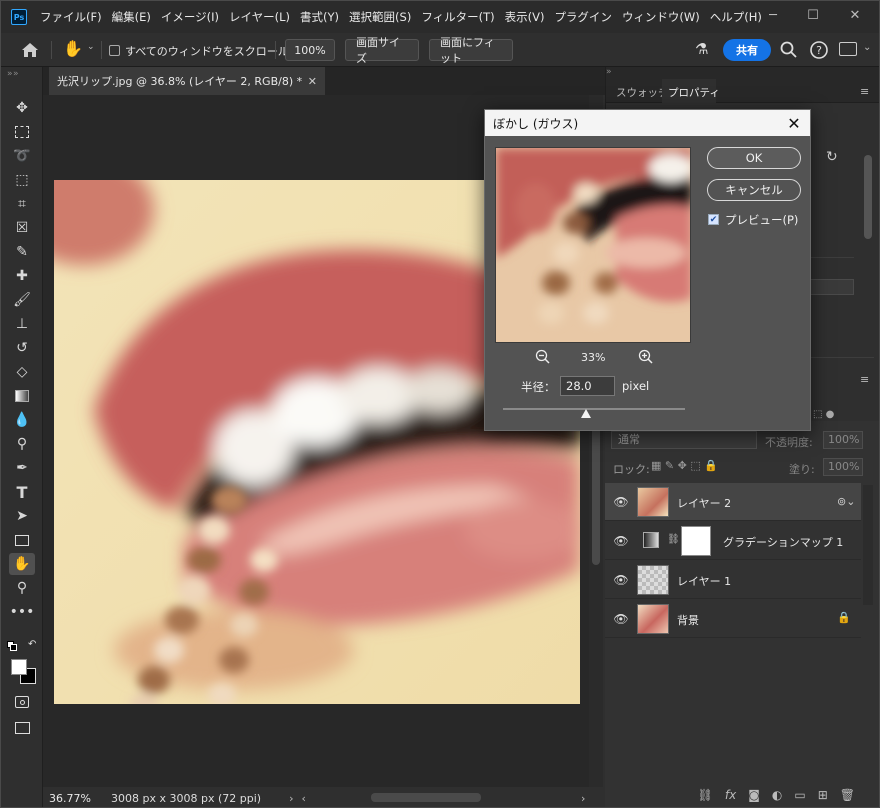 The width and height of the screenshot is (880, 808). I want to click on screen-mode-icon, so click(22, 728).